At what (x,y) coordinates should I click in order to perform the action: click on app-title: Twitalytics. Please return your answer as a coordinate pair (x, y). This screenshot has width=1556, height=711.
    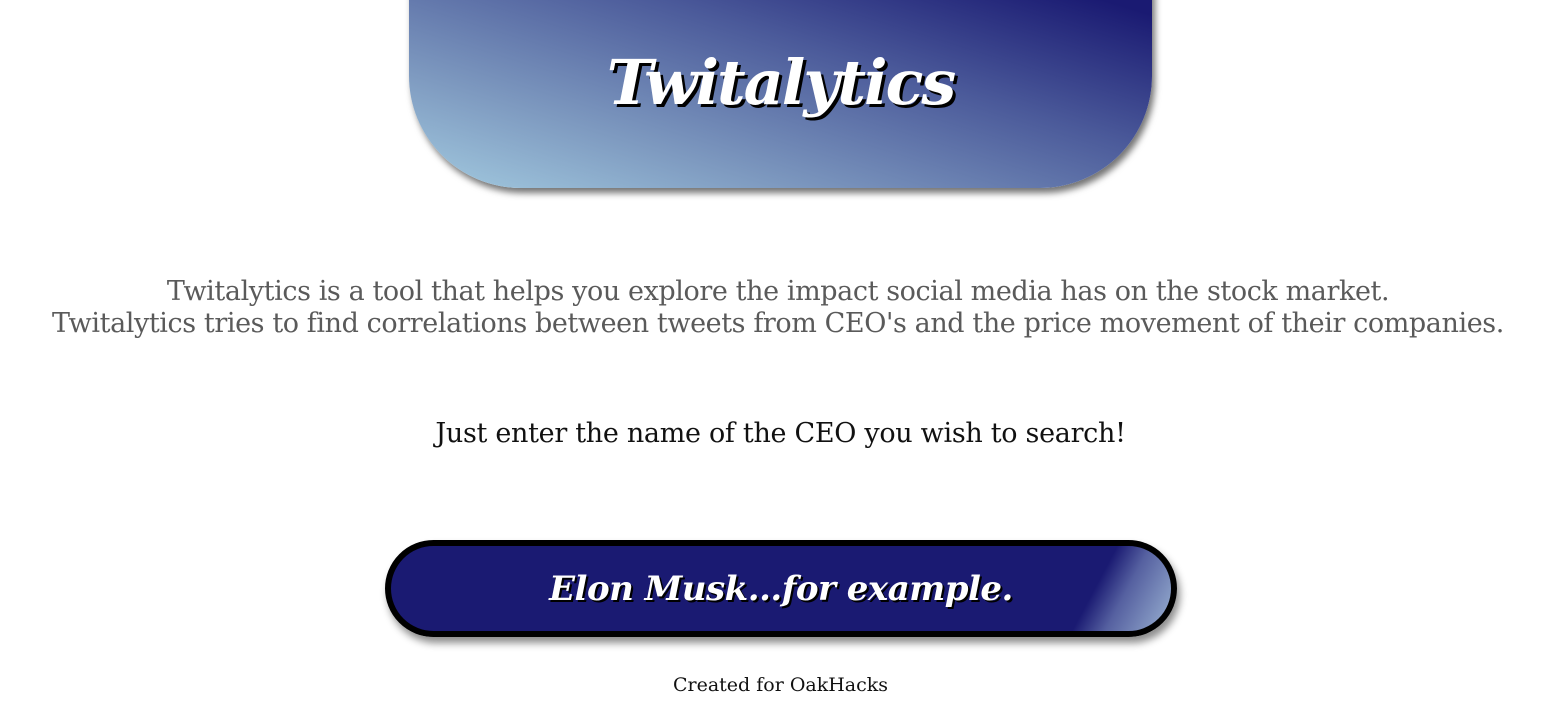
    Looking at the image, I should click on (781, 82).